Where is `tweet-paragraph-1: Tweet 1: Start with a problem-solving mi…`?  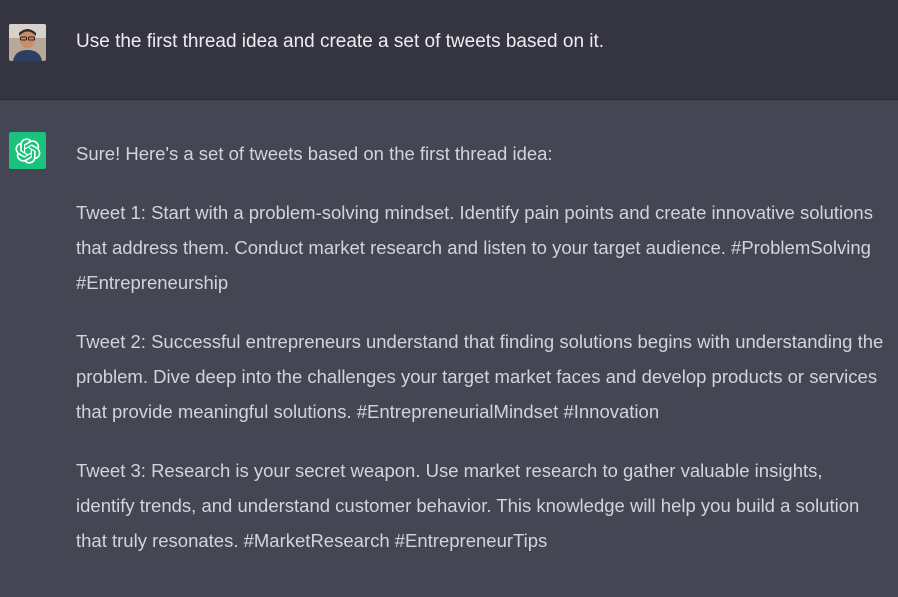 tweet-paragraph-1: Tweet 1: Start with a problem-solving mi… is located at coordinates (474, 247).